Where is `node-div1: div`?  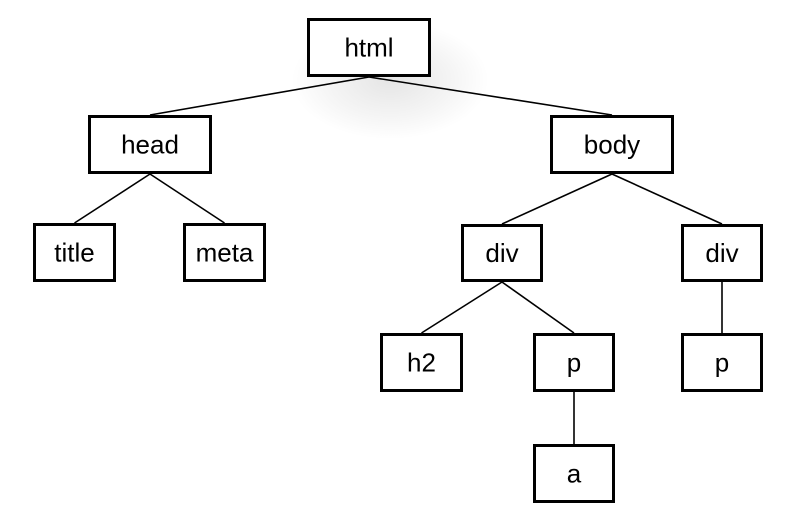 node-div1: div is located at coordinates (502, 253).